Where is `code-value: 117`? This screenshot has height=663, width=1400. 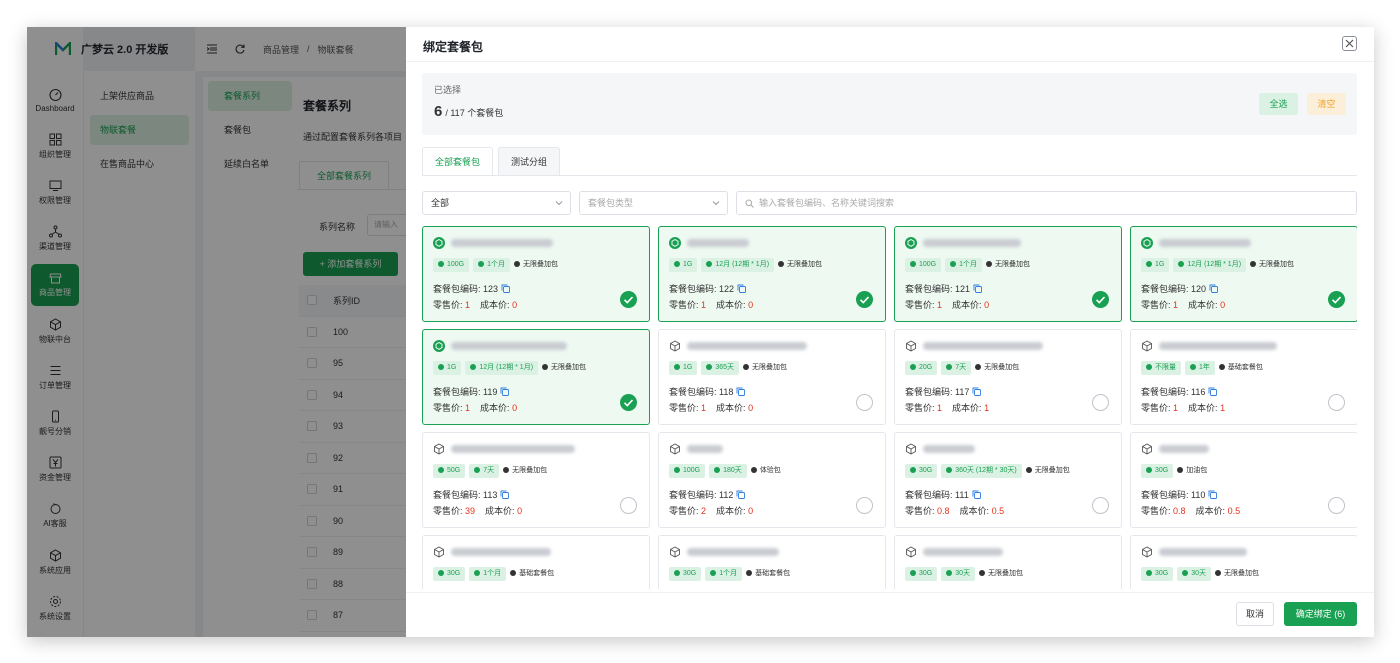
code-value: 117 is located at coordinates (962, 391).